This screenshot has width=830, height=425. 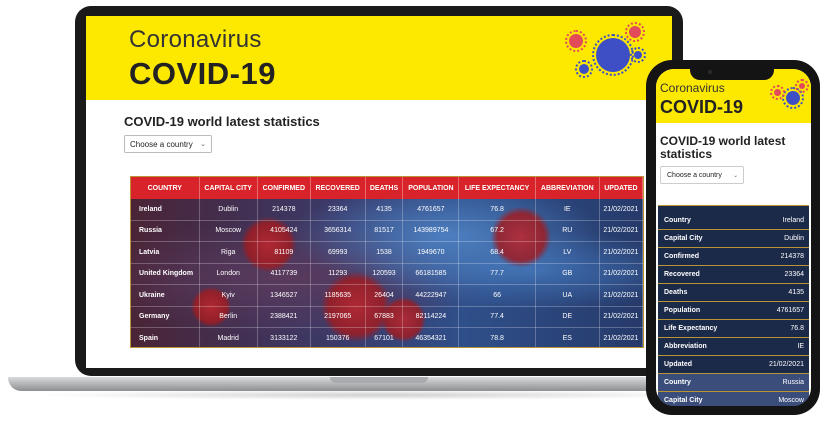 I want to click on hero-subtitle: Coronavirus, so click(x=195, y=39).